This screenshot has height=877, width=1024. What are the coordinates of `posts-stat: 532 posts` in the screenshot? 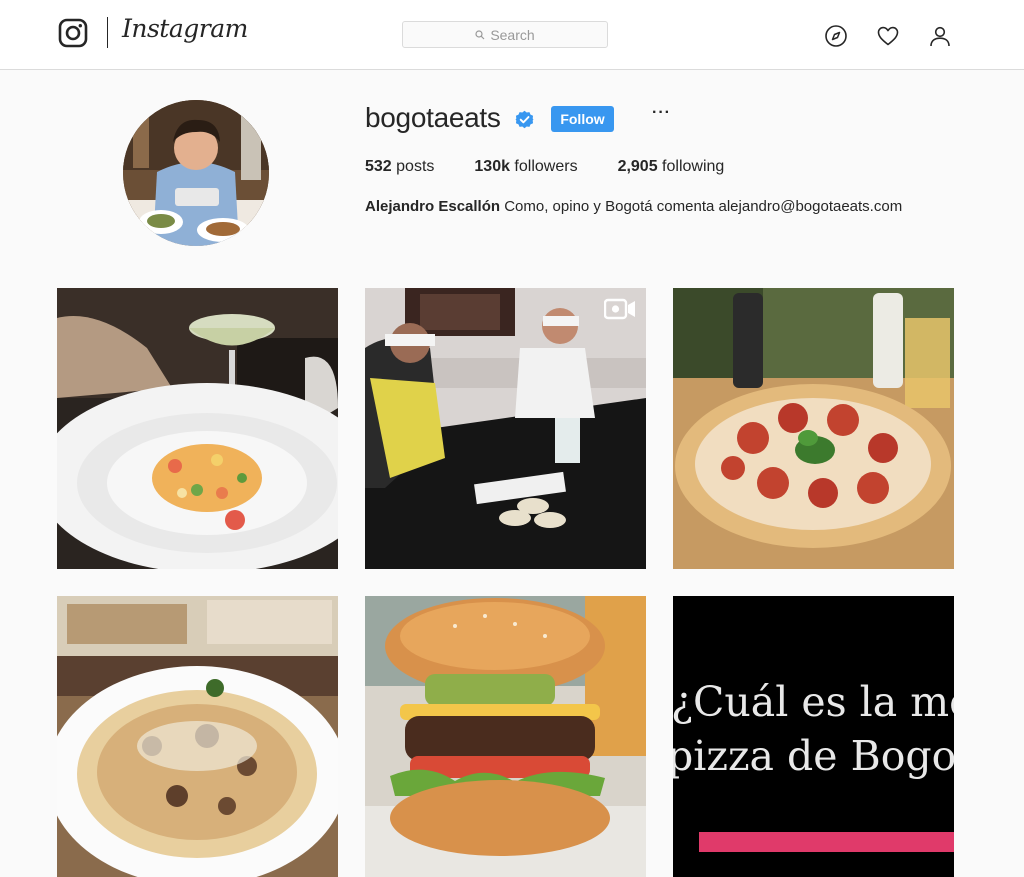 It's located at (399, 167).